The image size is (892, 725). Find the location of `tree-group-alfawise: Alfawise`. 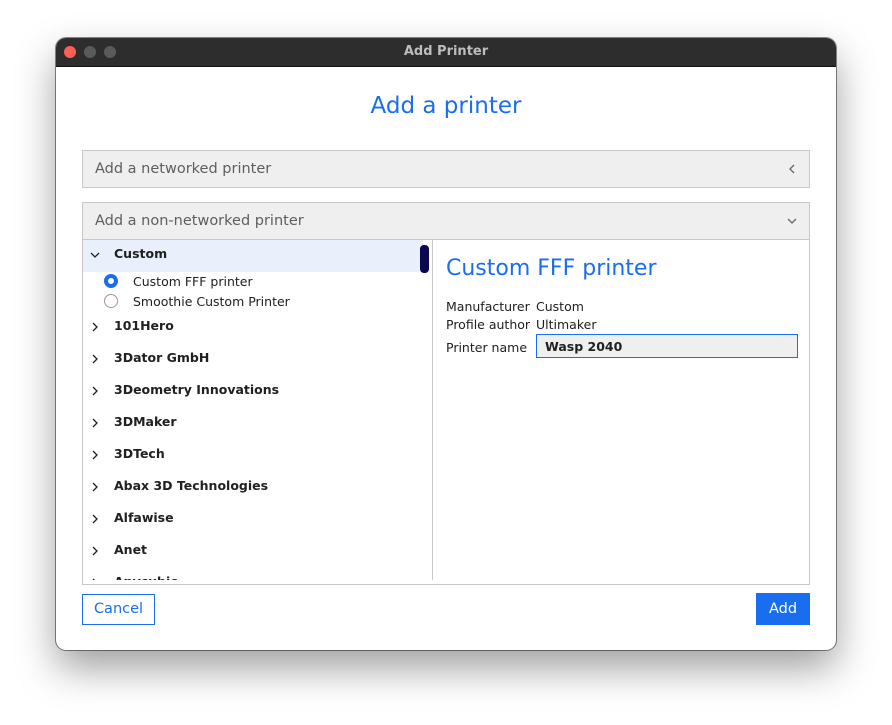

tree-group-alfawise: Alfawise is located at coordinates (253, 520).